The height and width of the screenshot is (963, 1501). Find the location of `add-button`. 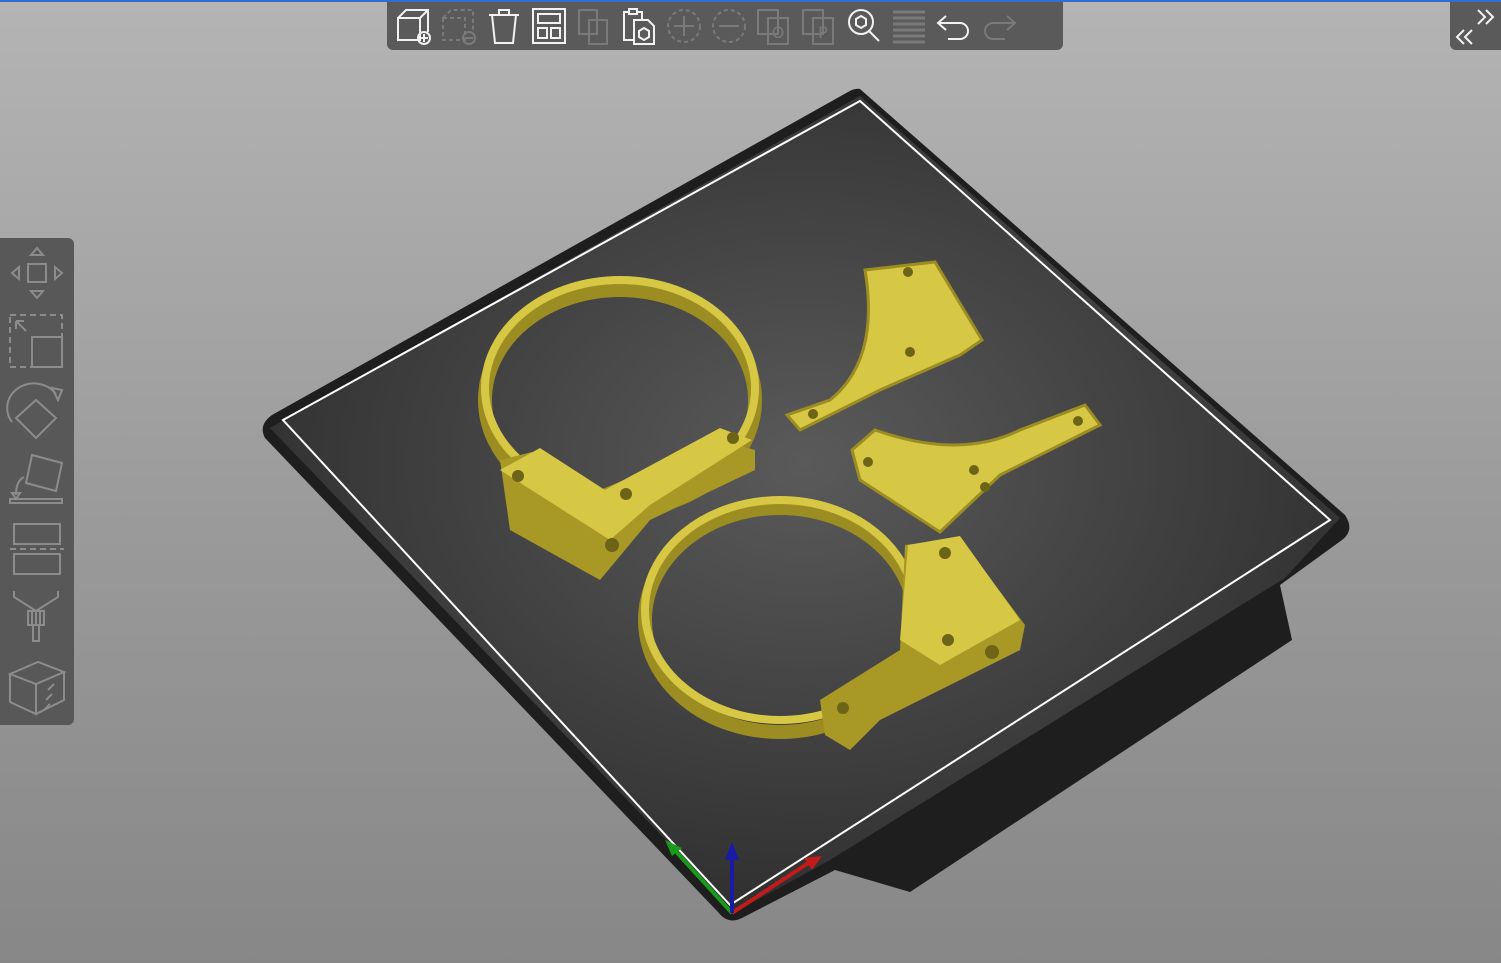

add-button is located at coordinates (413, 26).